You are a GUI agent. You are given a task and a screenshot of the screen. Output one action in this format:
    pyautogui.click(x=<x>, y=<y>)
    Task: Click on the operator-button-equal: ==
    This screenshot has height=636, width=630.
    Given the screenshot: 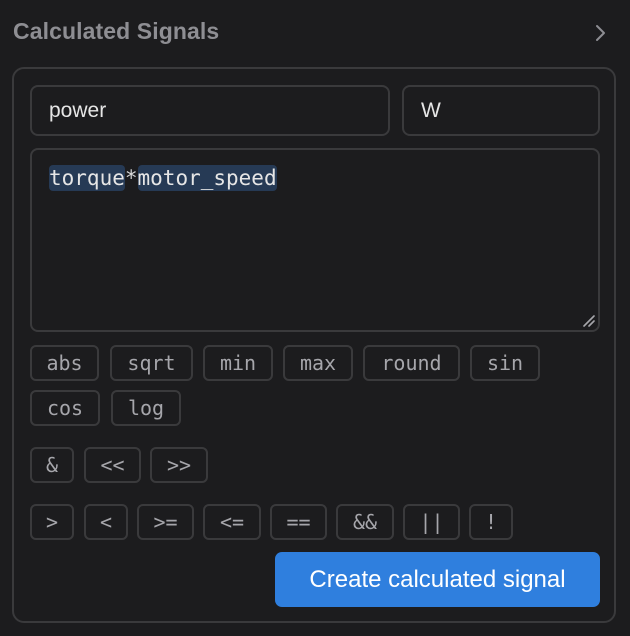 What is the action you would take?
    pyautogui.click(x=298, y=522)
    